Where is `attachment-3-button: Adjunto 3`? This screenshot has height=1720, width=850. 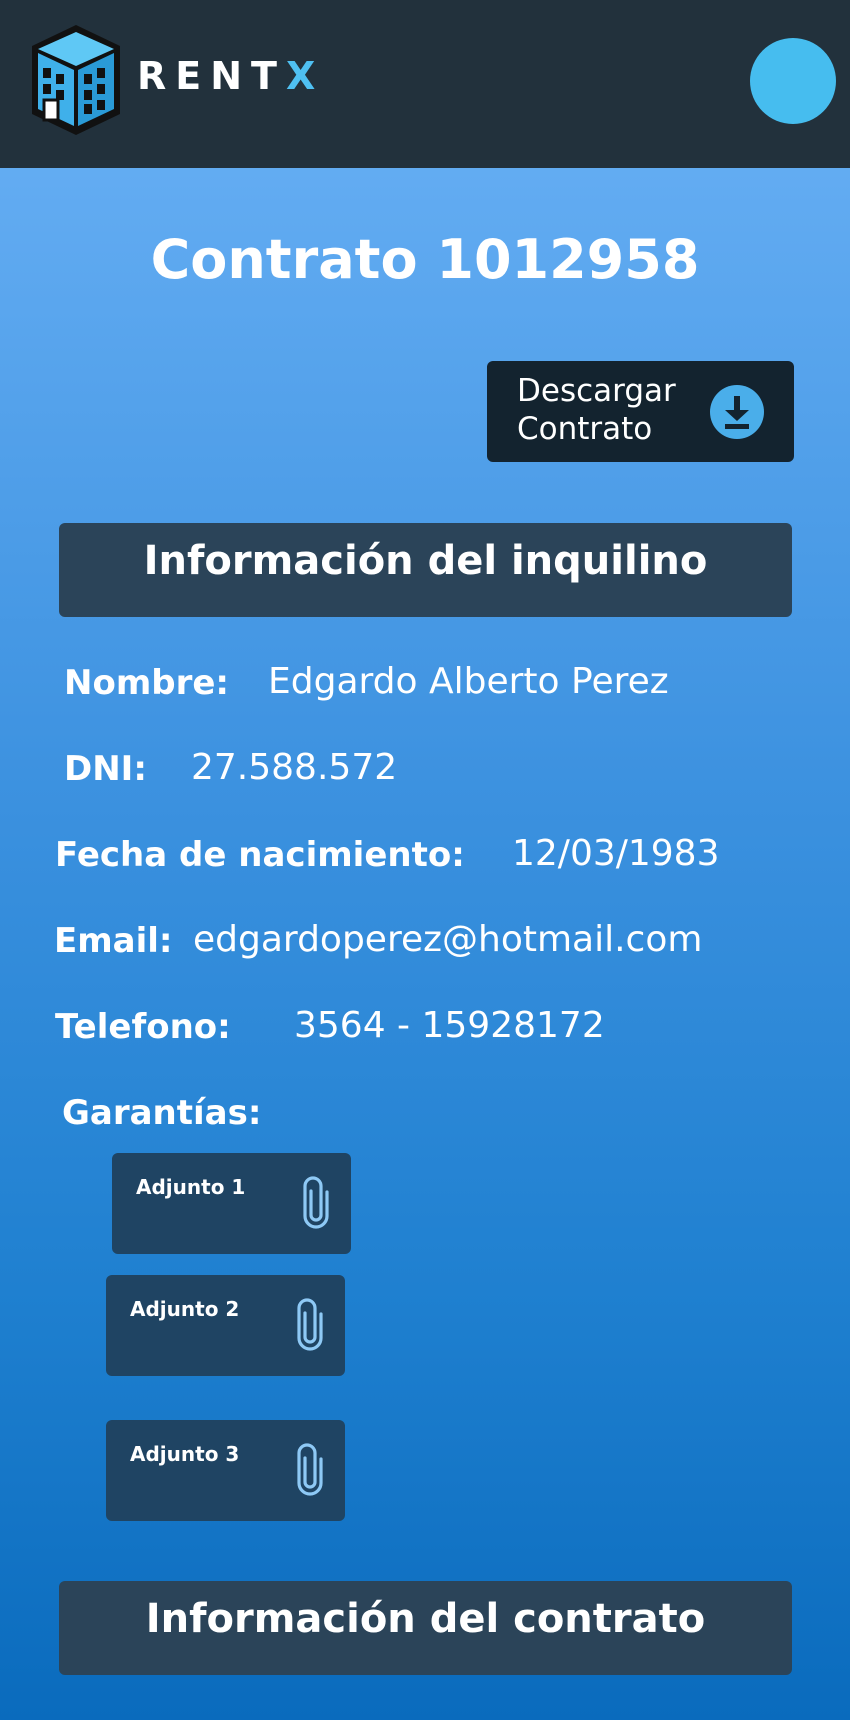 attachment-3-button: Adjunto 3 is located at coordinates (225, 1470).